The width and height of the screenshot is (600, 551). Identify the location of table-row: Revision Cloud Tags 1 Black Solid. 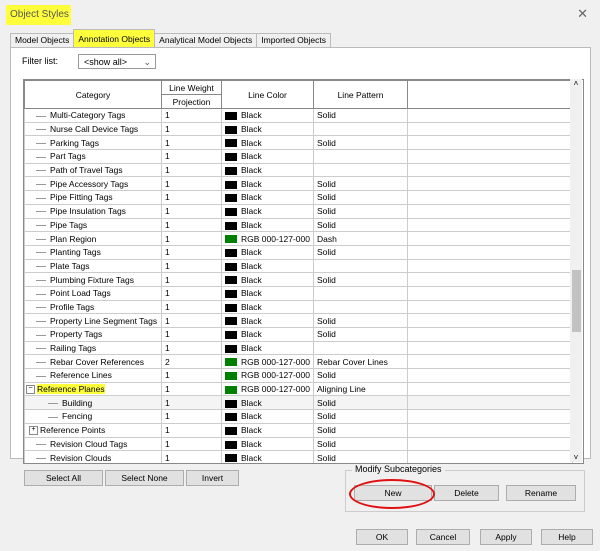
(298, 444).